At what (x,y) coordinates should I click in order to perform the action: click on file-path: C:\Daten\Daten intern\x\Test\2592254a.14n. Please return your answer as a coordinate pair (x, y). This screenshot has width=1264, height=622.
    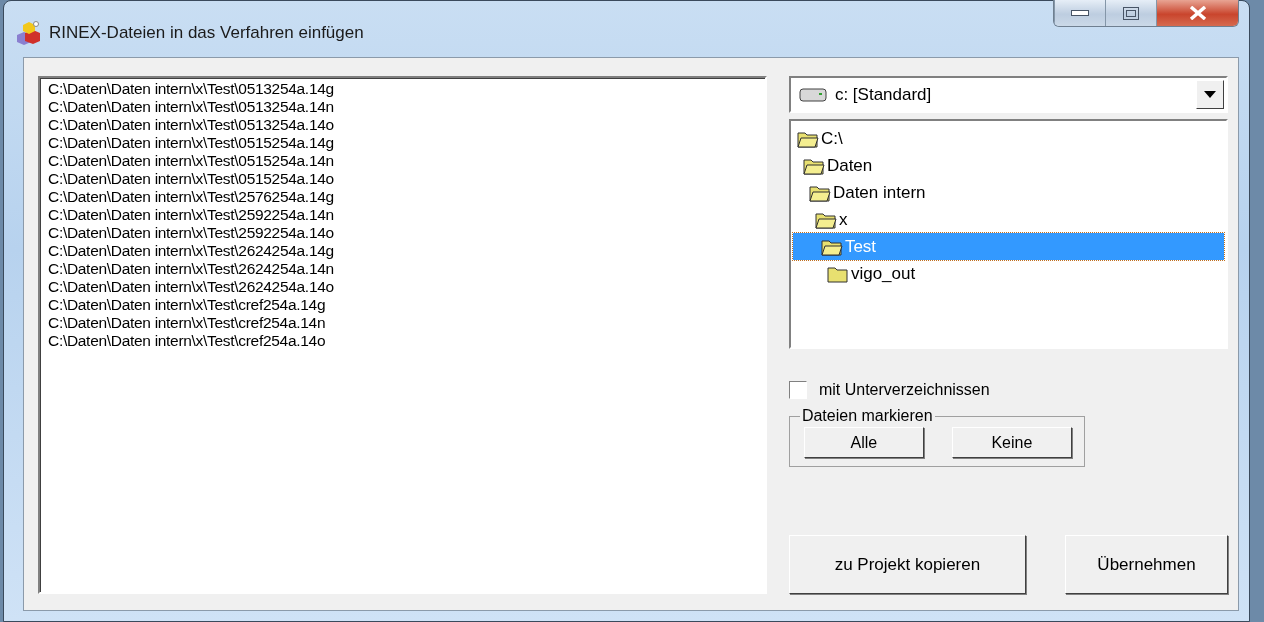
    Looking at the image, I should click on (402, 215).